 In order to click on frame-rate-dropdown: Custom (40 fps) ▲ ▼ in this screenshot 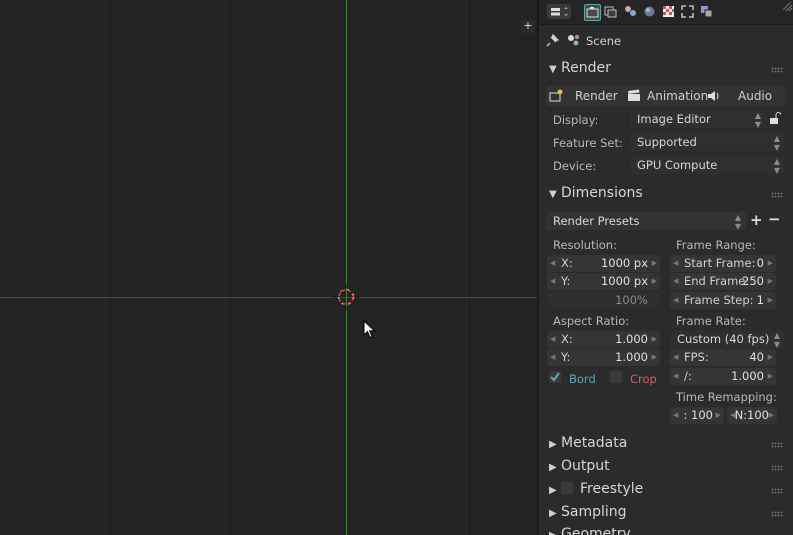, I will do `click(727, 339)`.